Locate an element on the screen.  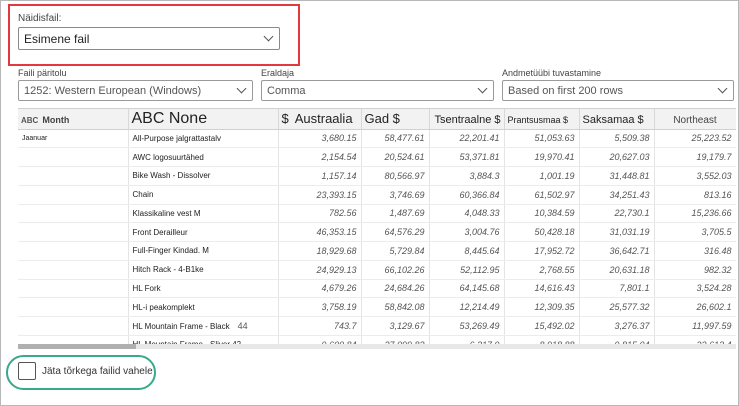
column-header-australia: $ Austraalia is located at coordinates (320, 119).